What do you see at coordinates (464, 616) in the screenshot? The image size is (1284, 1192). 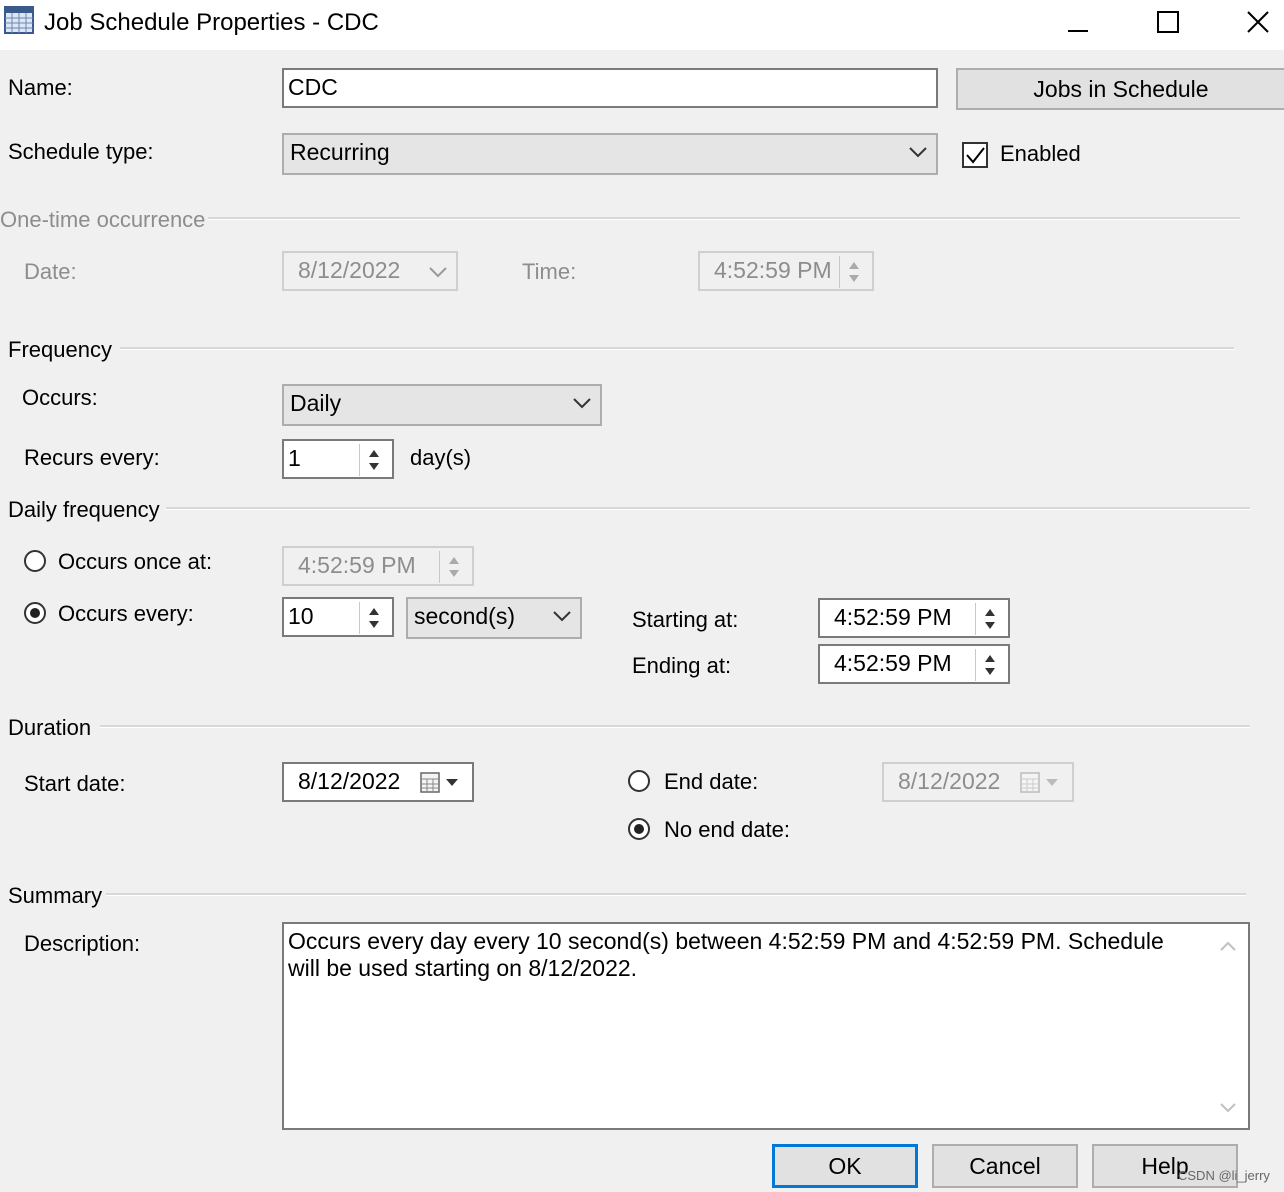 I see `every-unit-value: second(s)` at bounding box center [464, 616].